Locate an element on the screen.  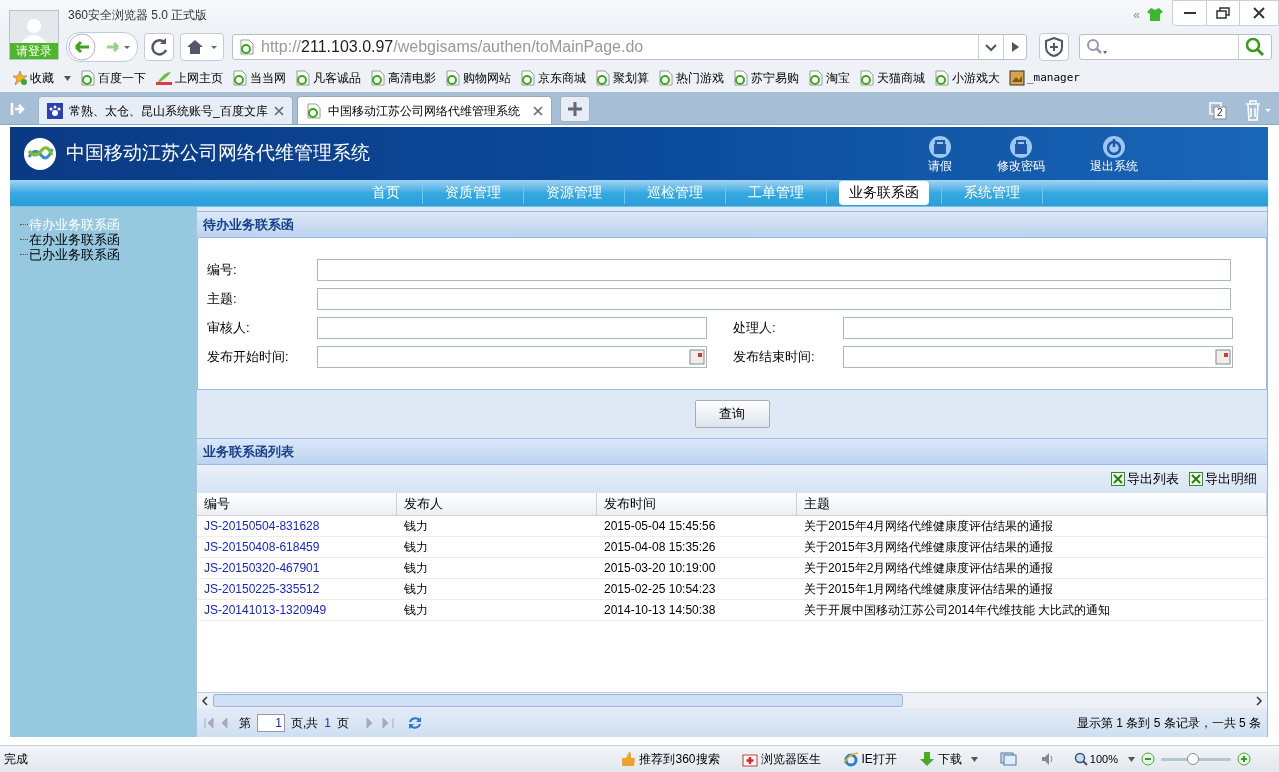
header-action: 修改密码 is located at coordinates (1021, 153).